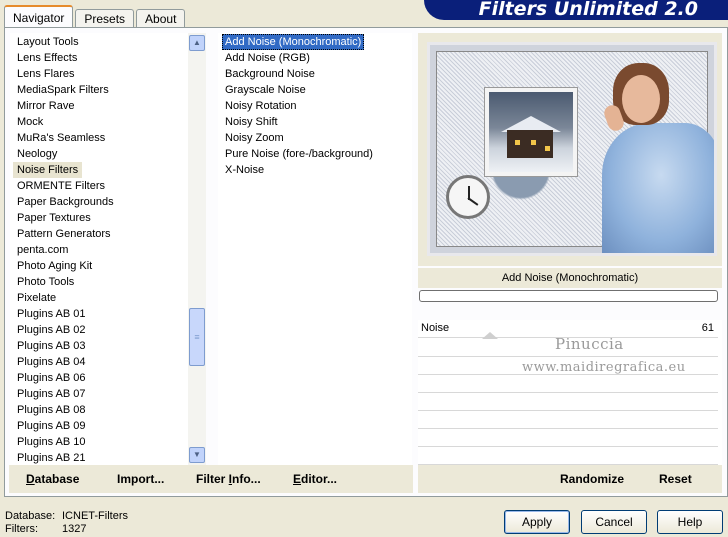  What do you see at coordinates (51, 314) in the screenshot?
I see `category-item: Plugins AB 01` at bounding box center [51, 314].